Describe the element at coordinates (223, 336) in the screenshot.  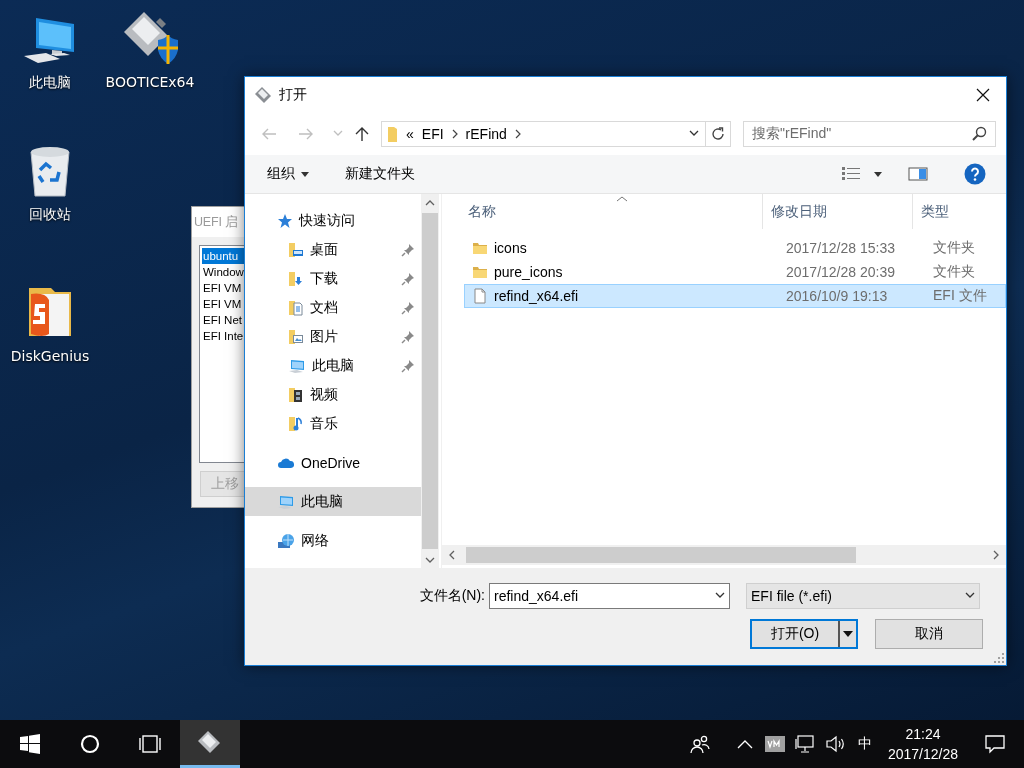
I see `boot-entry: EFI Inte` at that location.